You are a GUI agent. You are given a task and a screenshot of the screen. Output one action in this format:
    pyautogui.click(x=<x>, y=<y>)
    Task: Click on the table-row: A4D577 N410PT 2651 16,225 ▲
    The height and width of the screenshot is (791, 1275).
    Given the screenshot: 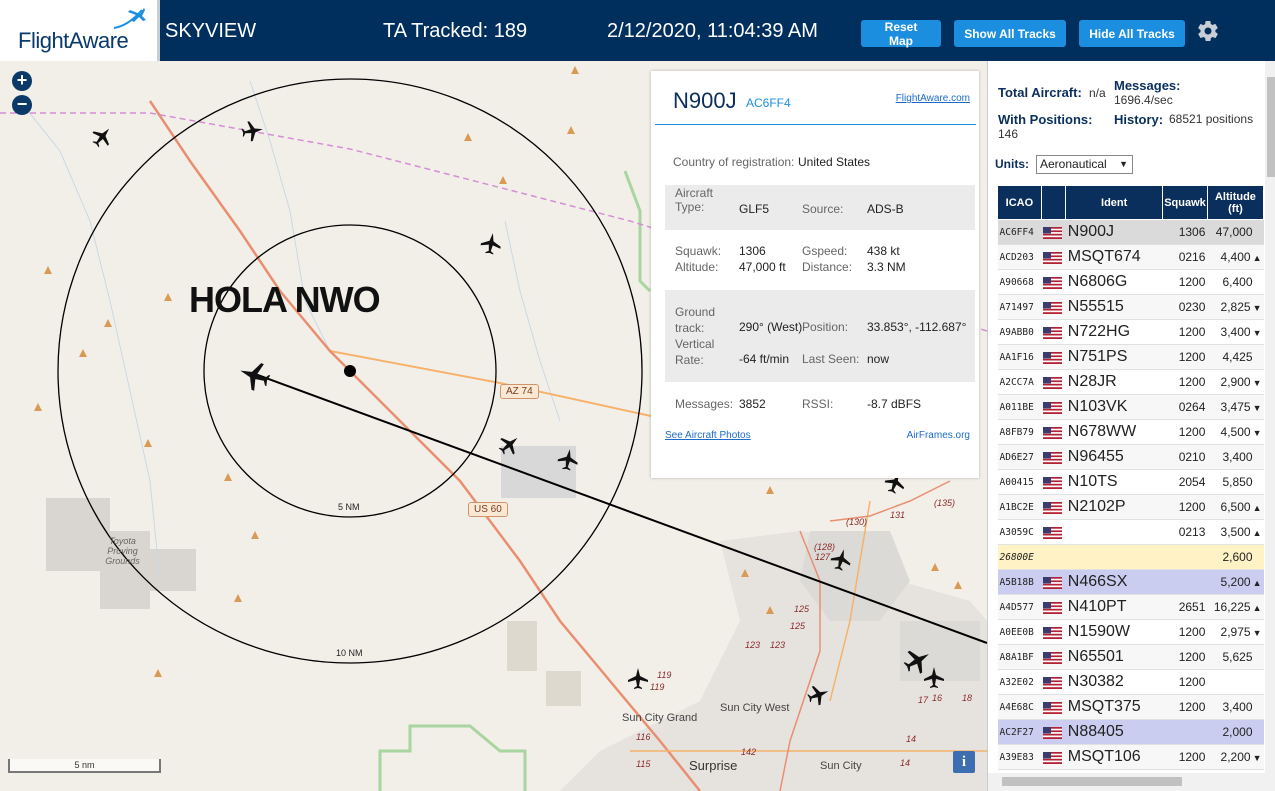 What is the action you would take?
    pyautogui.click(x=1130, y=607)
    